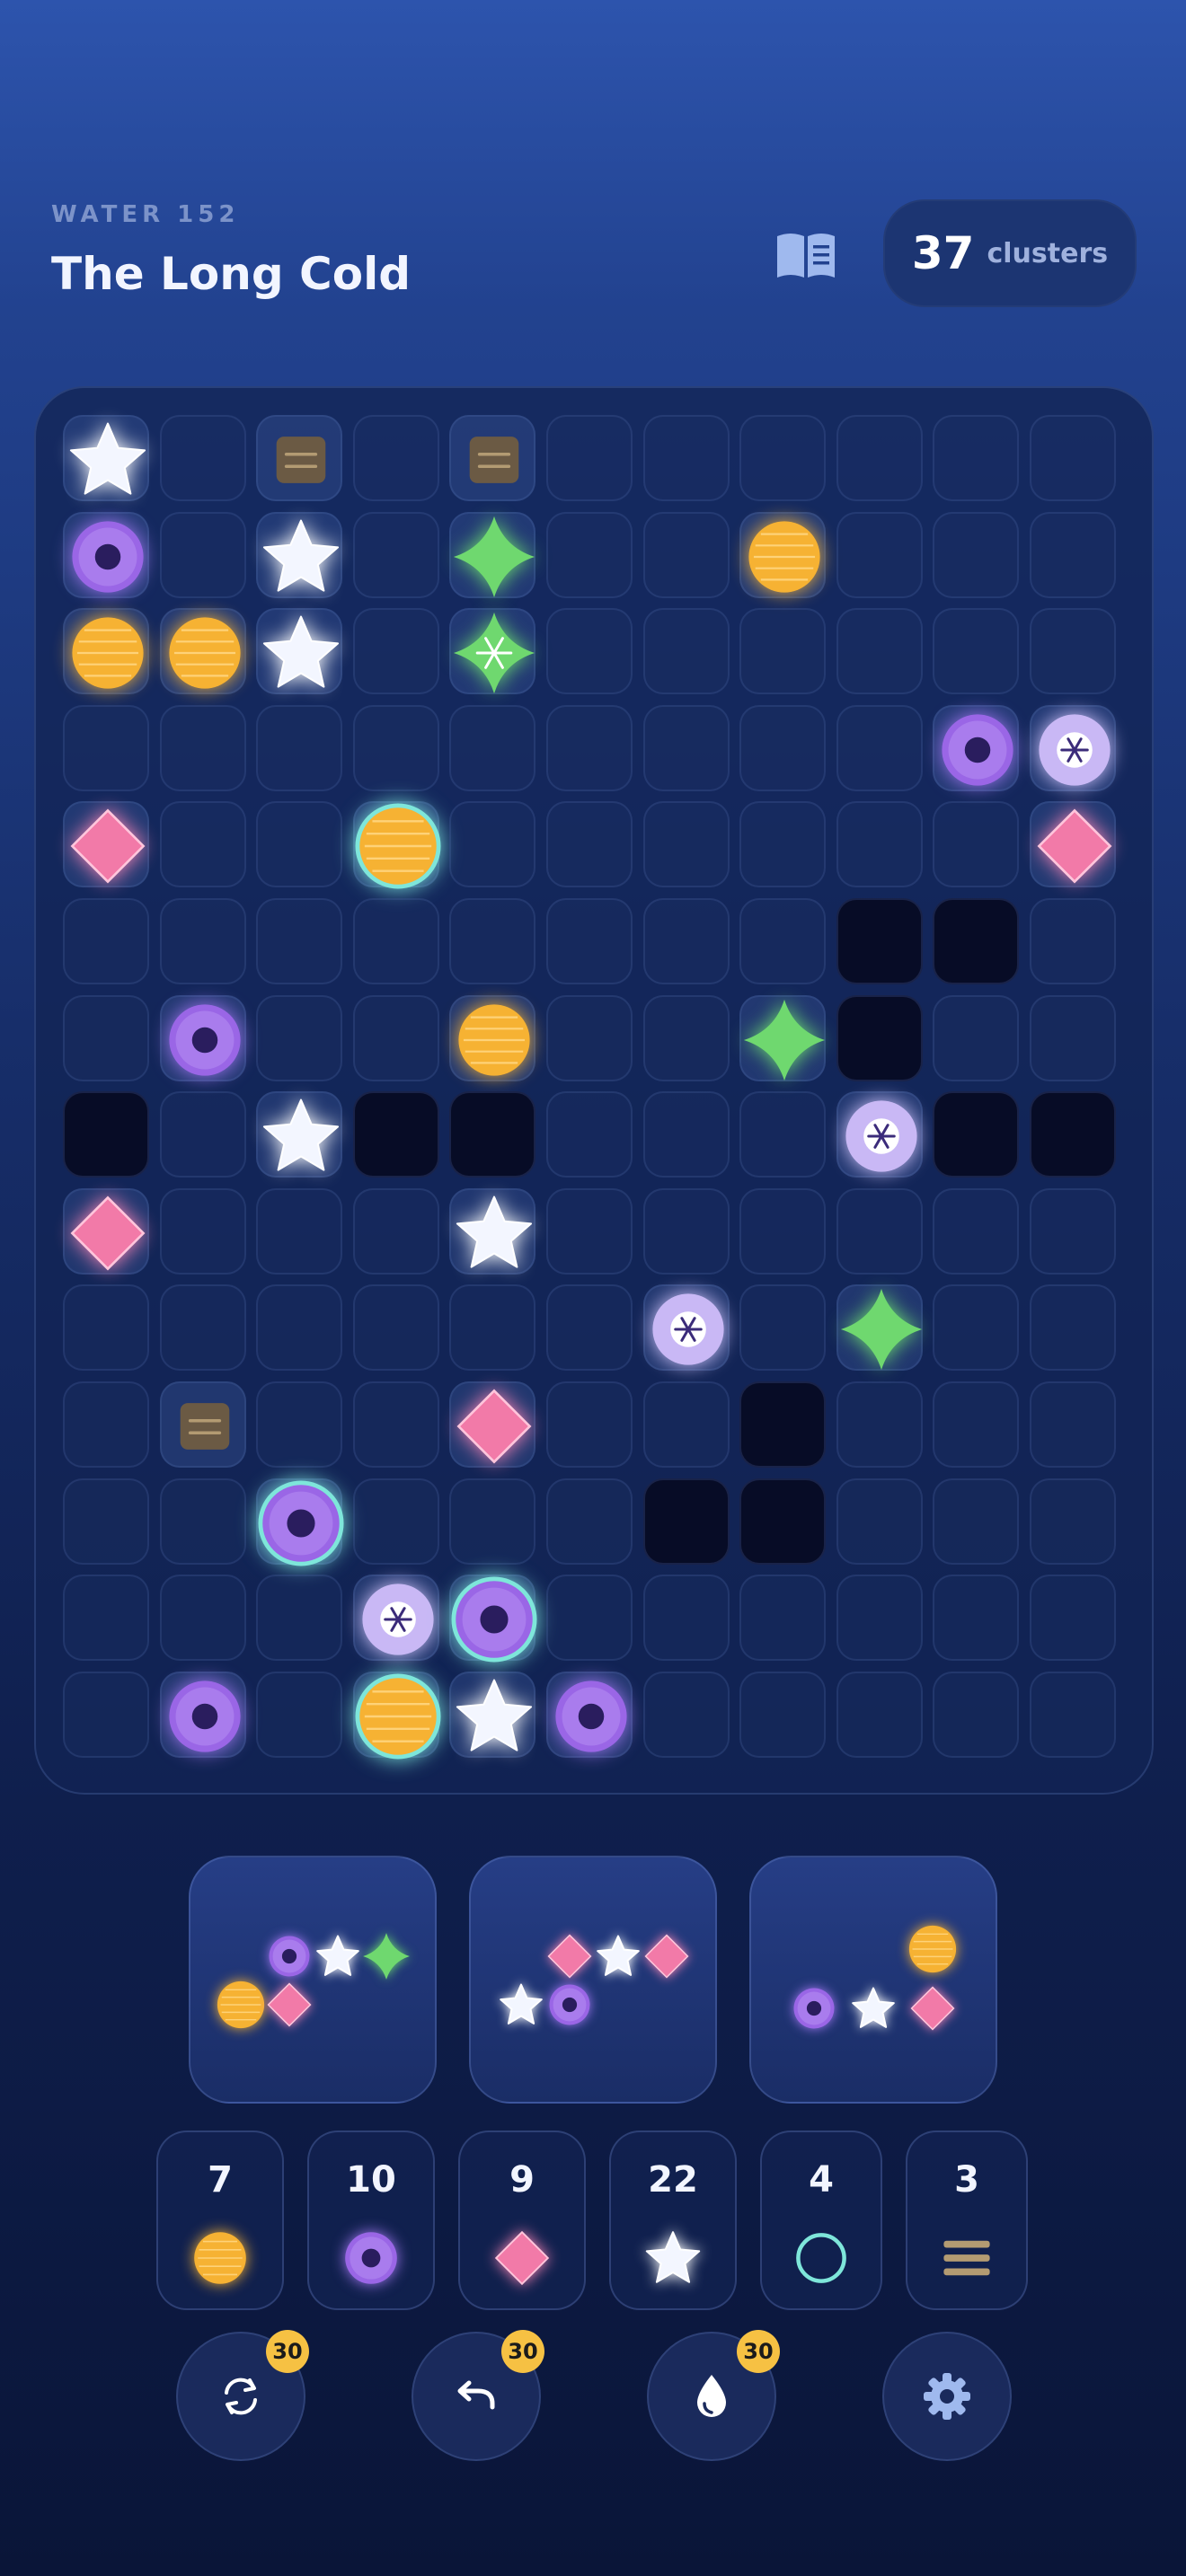  I want to click on settings-button, so click(947, 2396).